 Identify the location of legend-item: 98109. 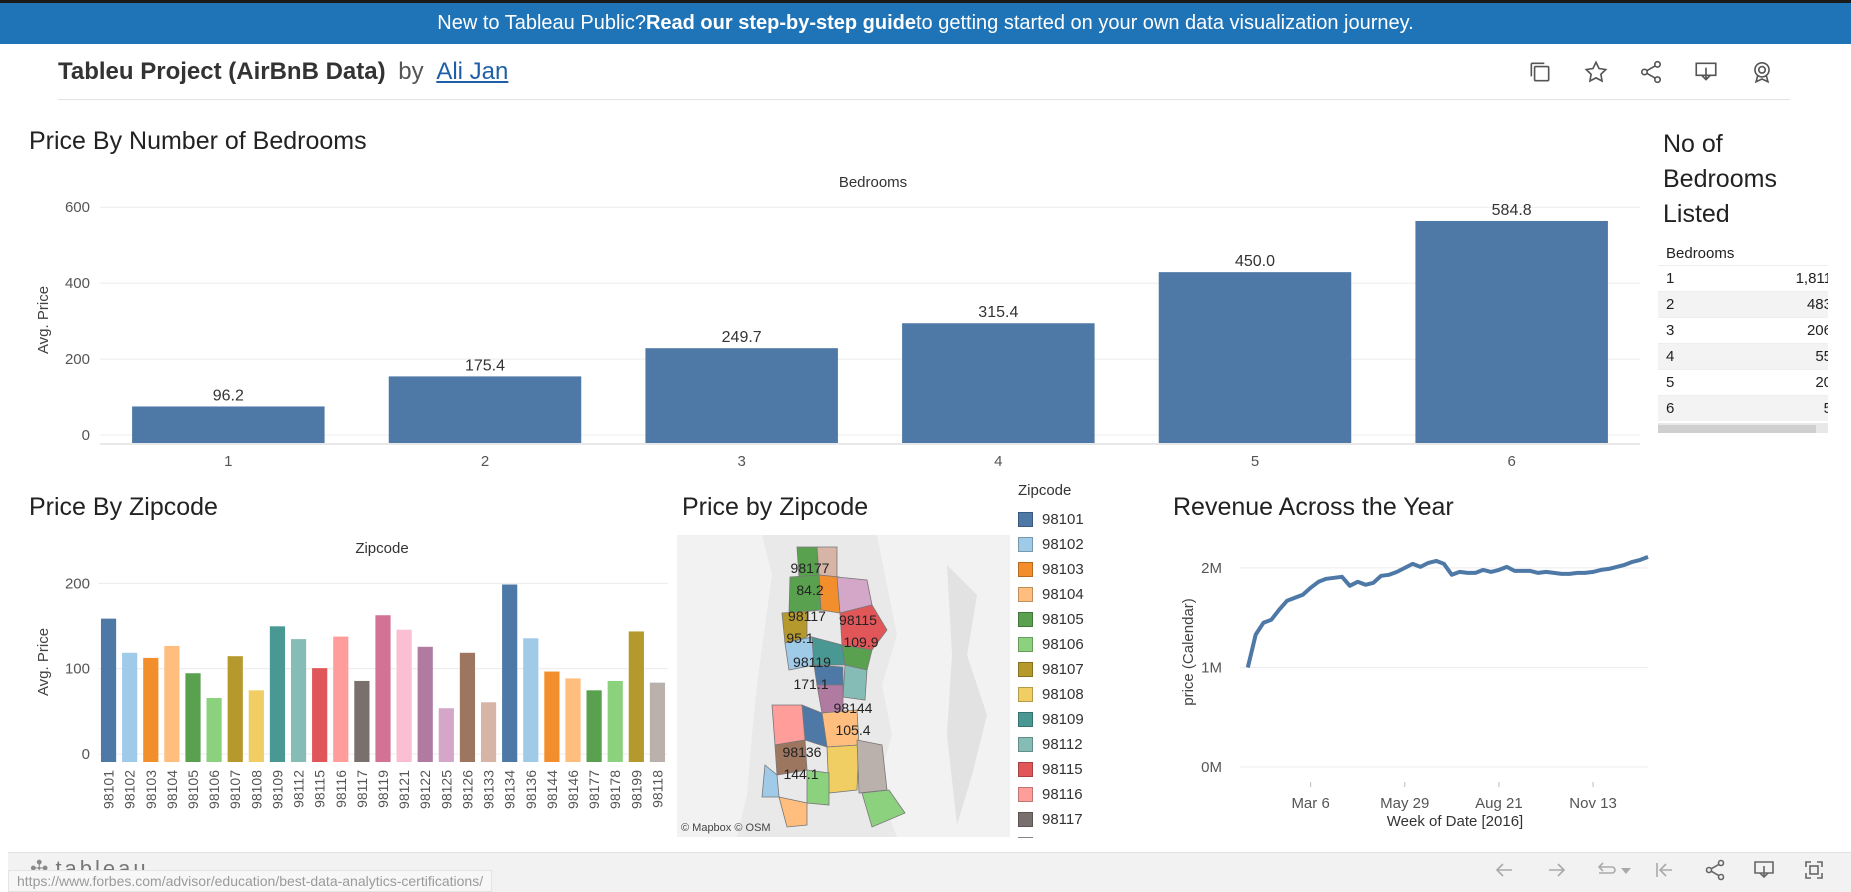
(1063, 719).